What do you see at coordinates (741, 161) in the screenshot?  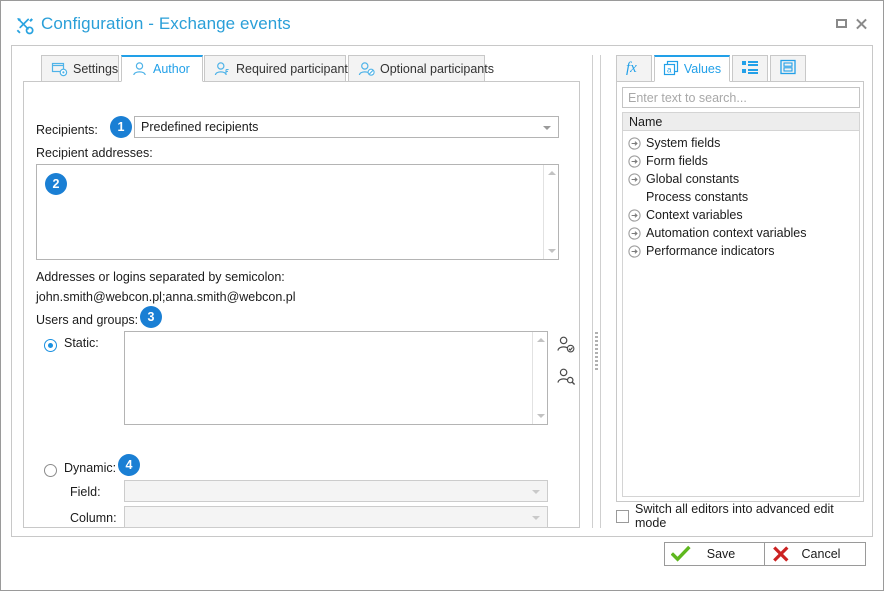 I see `tree-item: Form fields` at bounding box center [741, 161].